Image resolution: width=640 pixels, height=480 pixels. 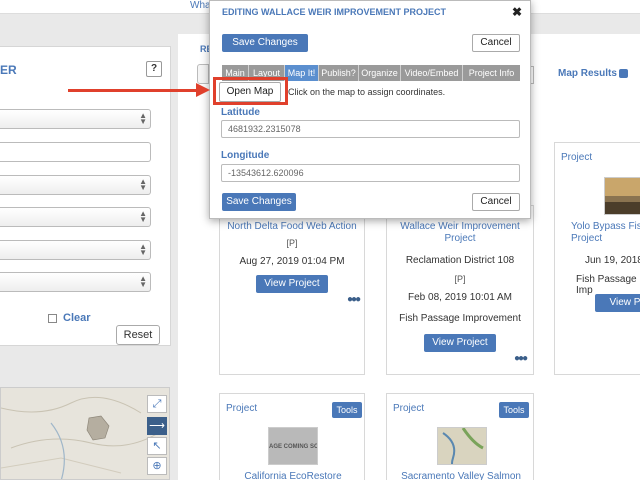 I want to click on search-button-edge, so click(x=203, y=74).